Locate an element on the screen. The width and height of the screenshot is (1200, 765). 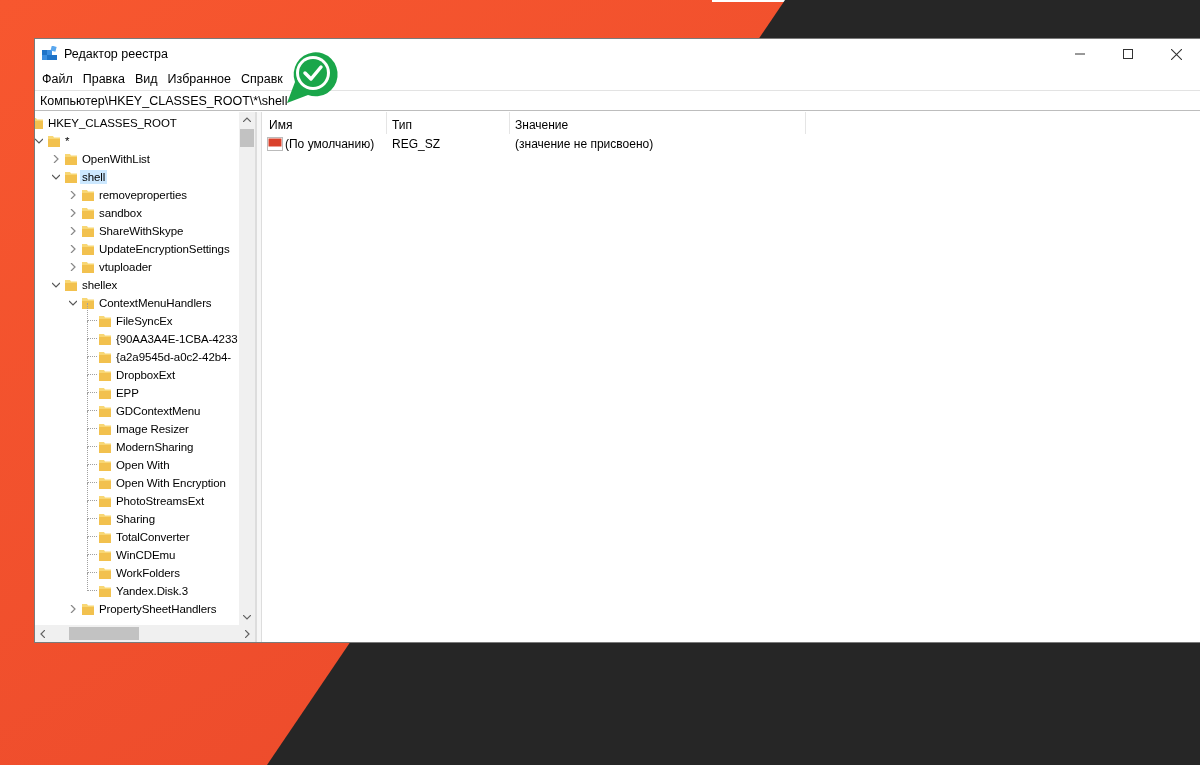
tree-item: WinCDEmu is located at coordinates (146, 555).